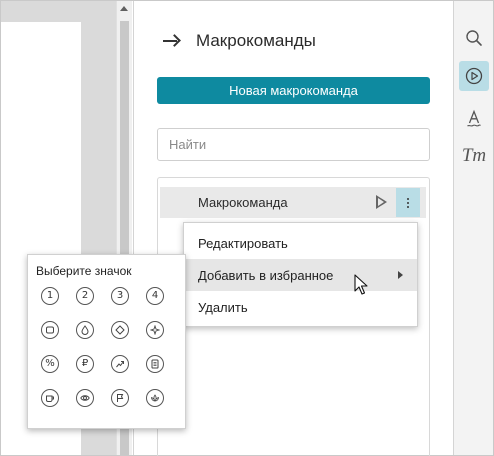 Image resolution: width=494 pixels, height=456 pixels. Describe the element at coordinates (120, 296) in the screenshot. I see `number-3-icon: 3` at that location.